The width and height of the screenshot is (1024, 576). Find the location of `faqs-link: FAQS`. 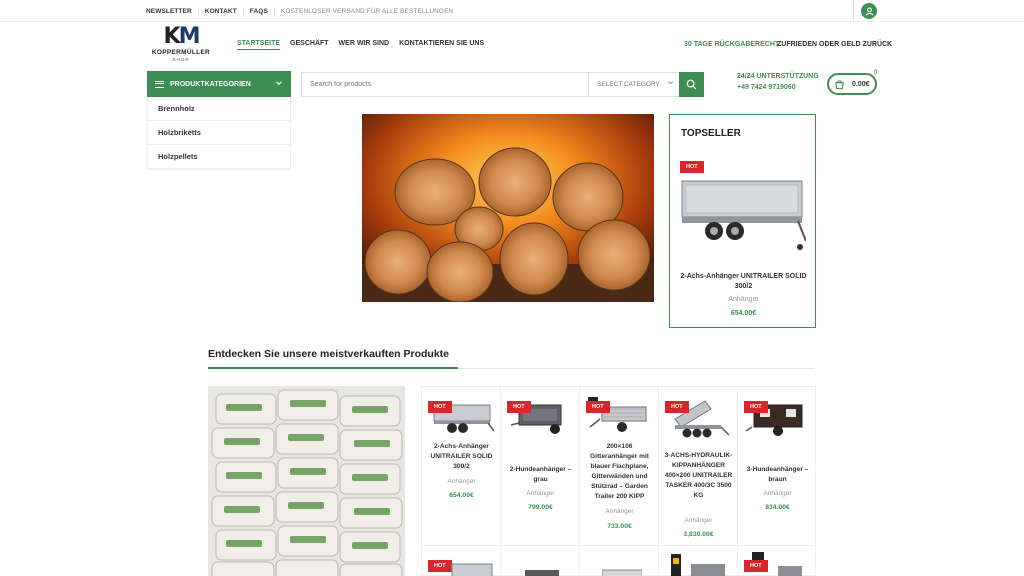

faqs-link: FAQS is located at coordinates (259, 11).